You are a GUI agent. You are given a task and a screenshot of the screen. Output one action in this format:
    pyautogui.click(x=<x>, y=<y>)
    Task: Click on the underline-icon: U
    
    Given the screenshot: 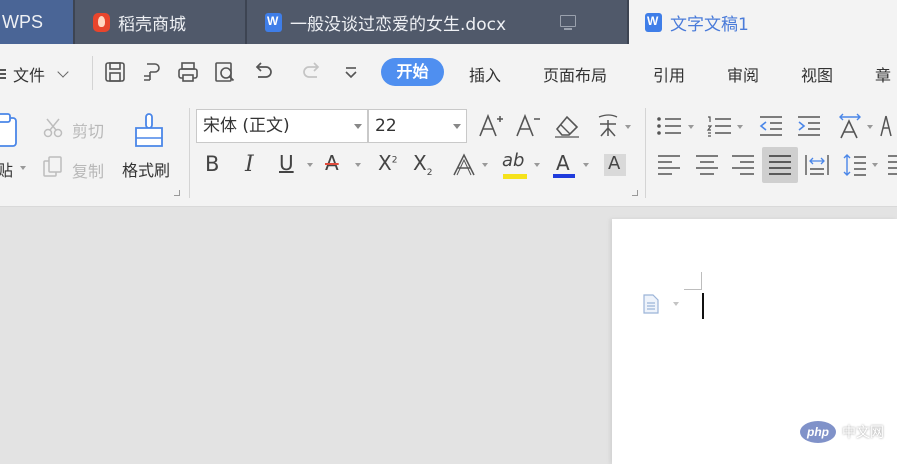 What is the action you would take?
    pyautogui.click(x=286, y=163)
    